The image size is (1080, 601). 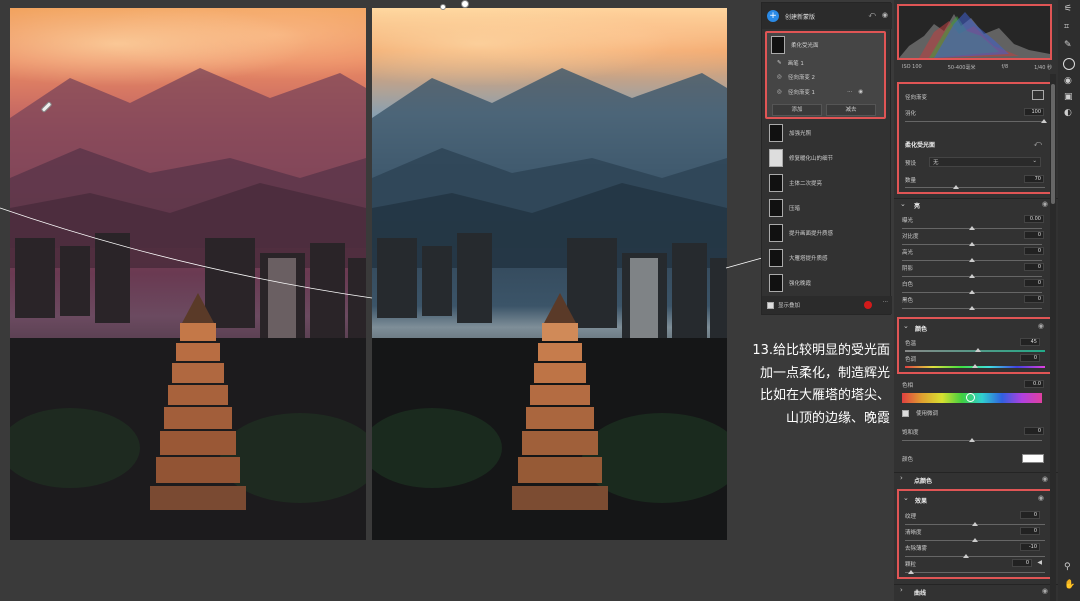 What do you see at coordinates (1034, 267) in the screenshot?
I see `shadows-value: 0` at bounding box center [1034, 267].